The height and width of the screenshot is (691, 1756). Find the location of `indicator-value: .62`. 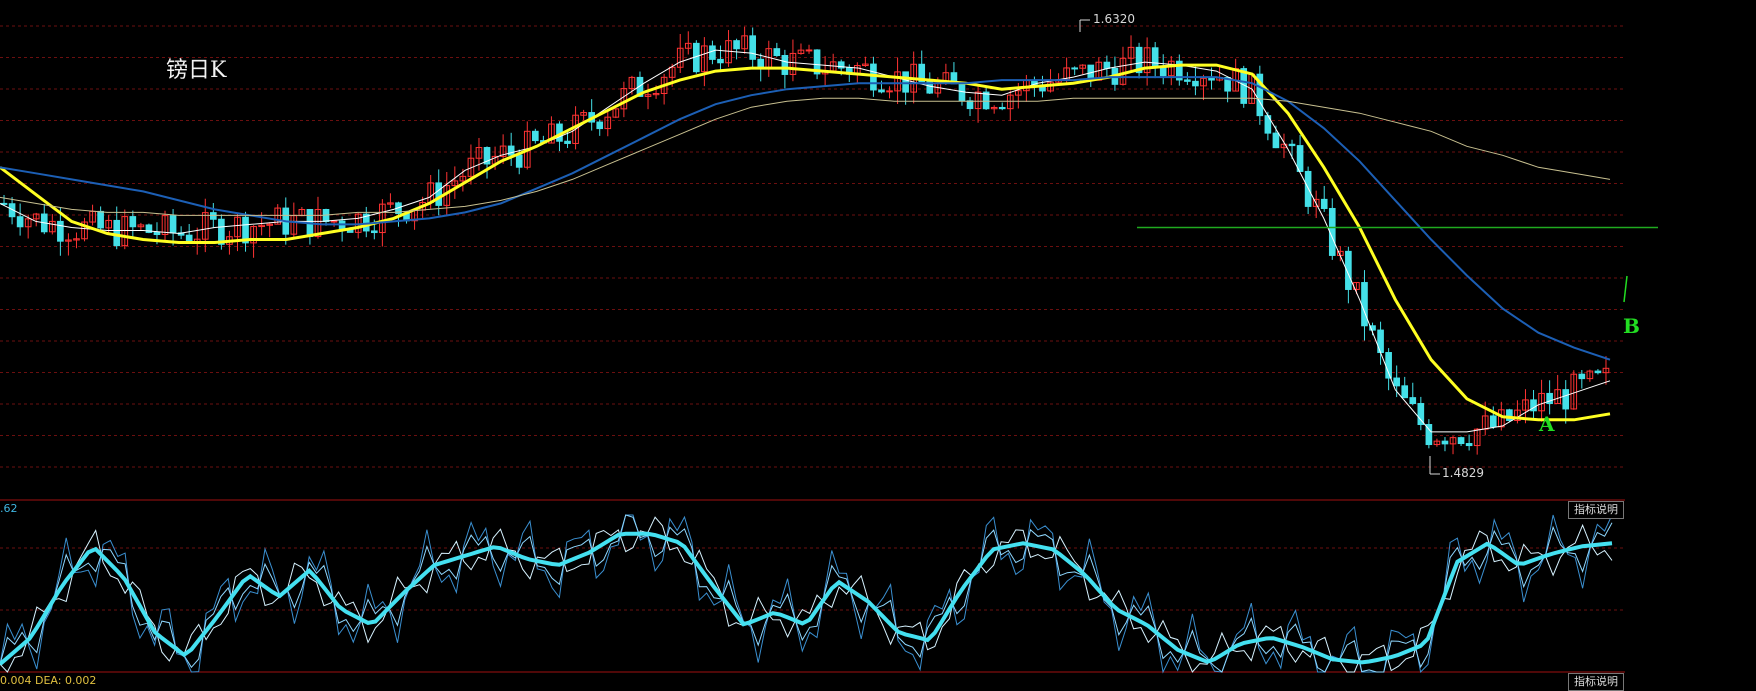

indicator-value: .62 is located at coordinates (9, 508).